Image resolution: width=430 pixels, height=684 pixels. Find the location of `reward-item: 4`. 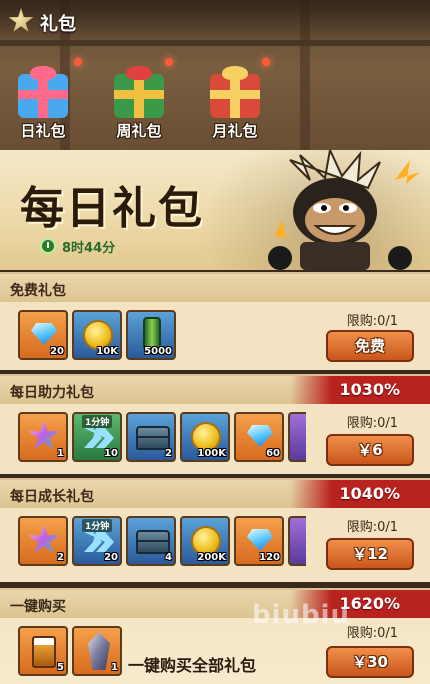

reward-item: 4 is located at coordinates (151, 541).